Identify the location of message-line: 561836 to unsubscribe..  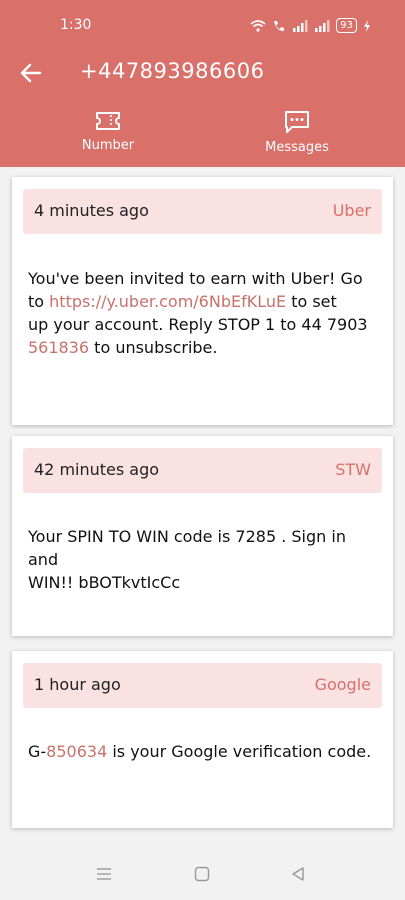
(200, 347).